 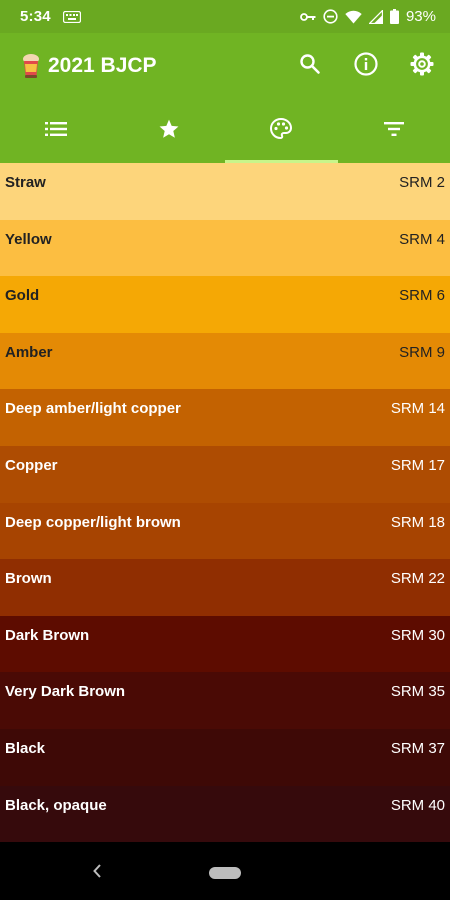 I want to click on vpn-key-icon, so click(x=308, y=17).